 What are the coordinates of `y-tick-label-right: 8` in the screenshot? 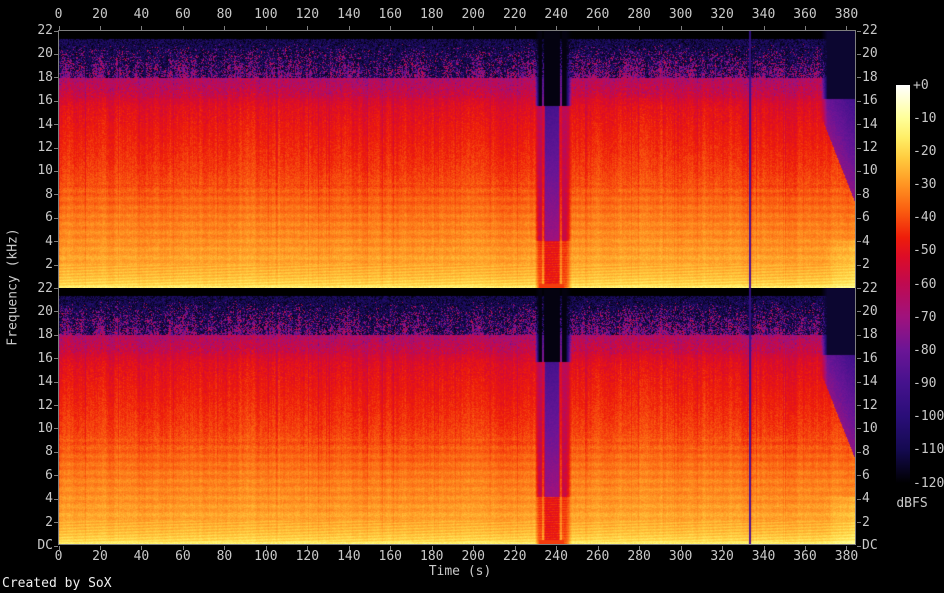 It's located at (866, 194).